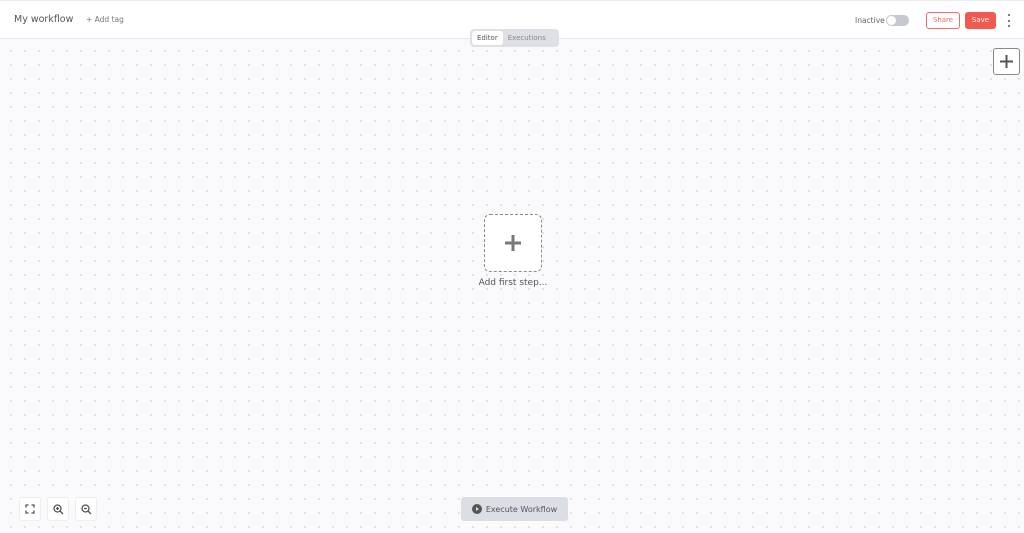  What do you see at coordinates (476, 509) in the screenshot?
I see `play-icon` at bounding box center [476, 509].